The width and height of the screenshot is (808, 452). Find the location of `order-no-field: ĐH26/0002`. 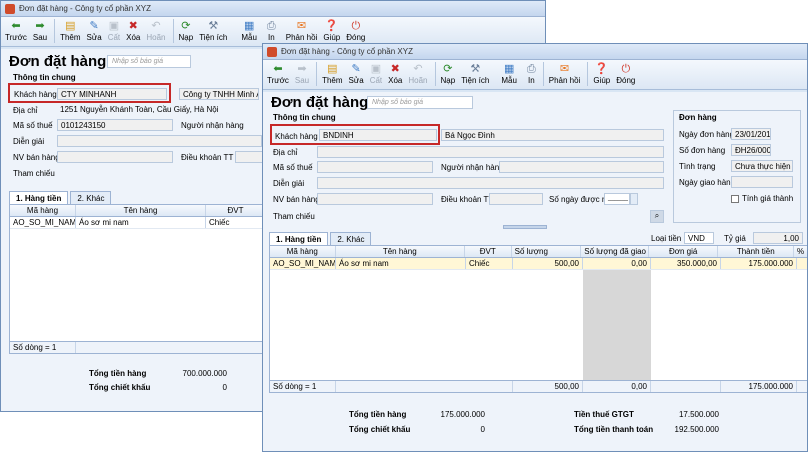

order-no-field: ĐH26/0002 is located at coordinates (751, 150).